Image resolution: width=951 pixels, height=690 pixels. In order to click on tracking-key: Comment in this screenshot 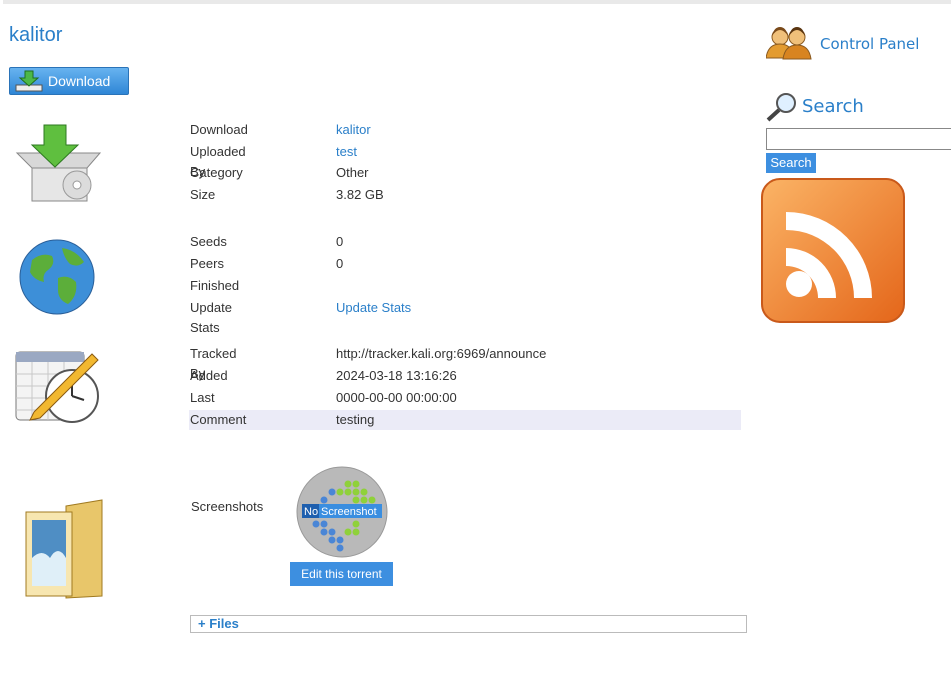, I will do `click(218, 419)`.